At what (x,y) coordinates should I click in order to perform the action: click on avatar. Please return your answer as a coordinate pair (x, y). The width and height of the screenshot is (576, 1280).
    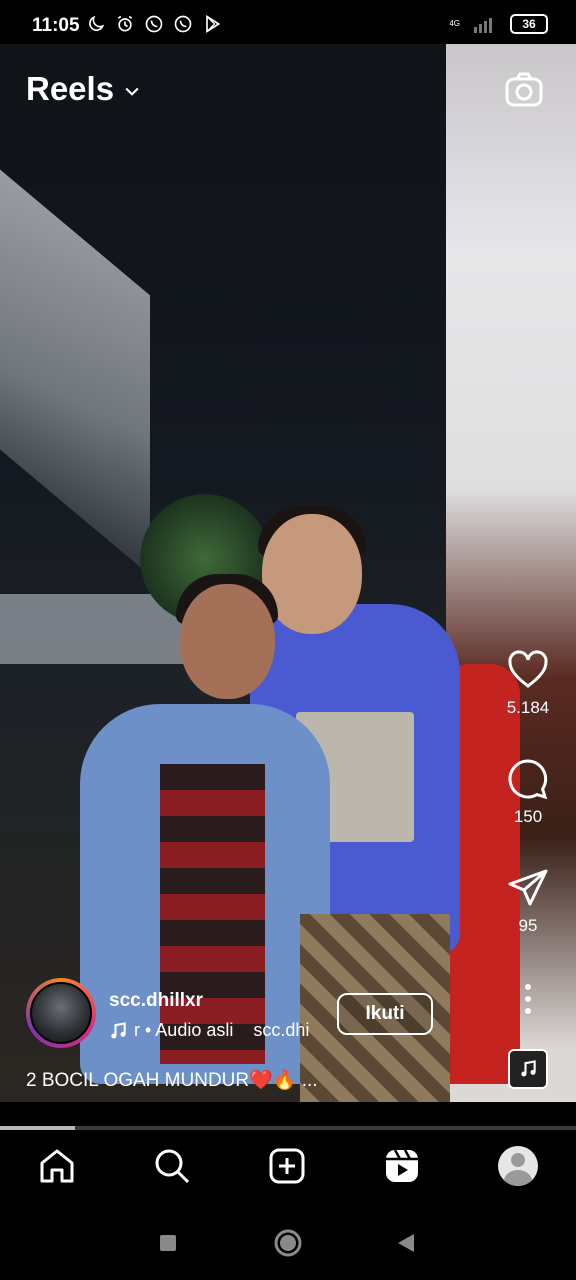
    Looking at the image, I should click on (61, 1013).